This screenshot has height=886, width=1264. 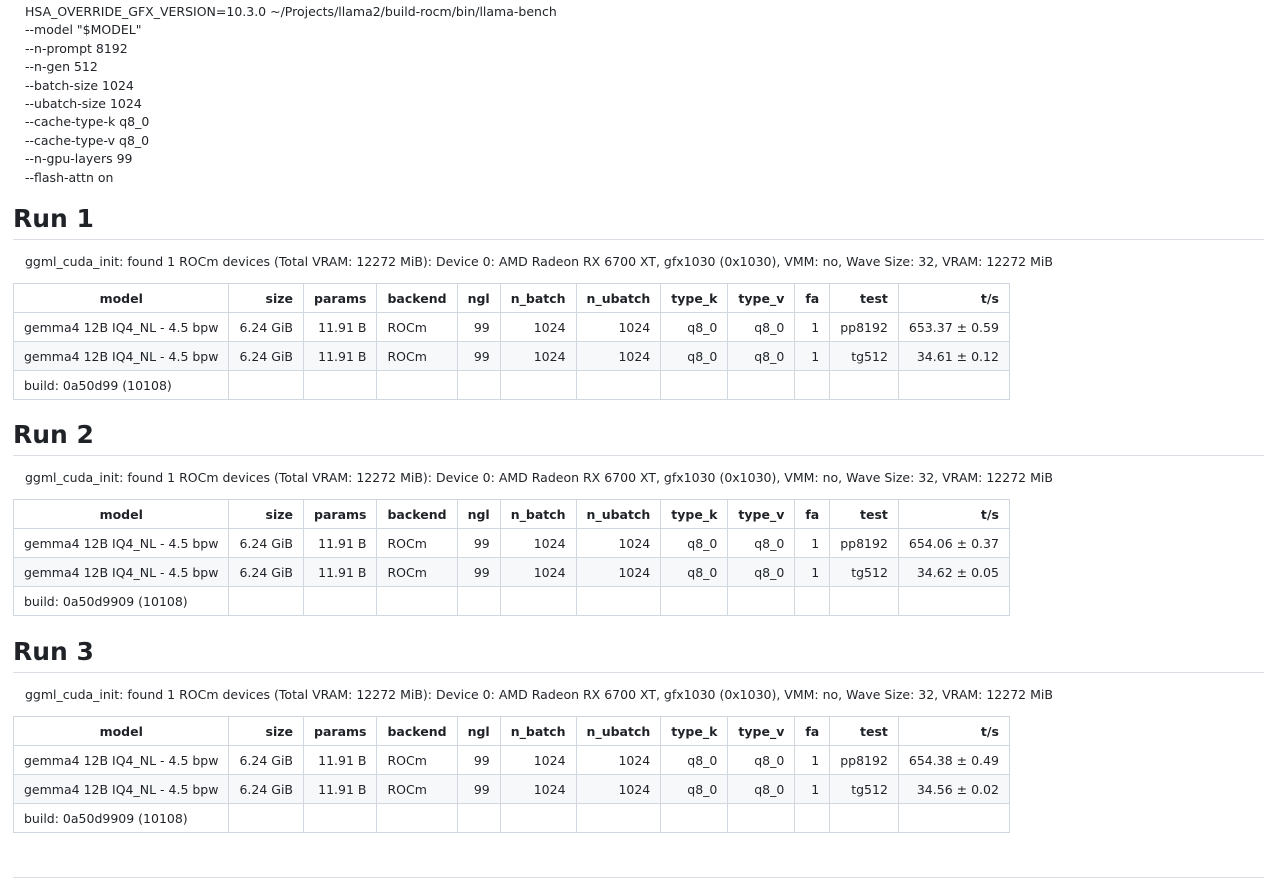 What do you see at coordinates (812, 356) in the screenshot?
I see `table-cell: 1` at bounding box center [812, 356].